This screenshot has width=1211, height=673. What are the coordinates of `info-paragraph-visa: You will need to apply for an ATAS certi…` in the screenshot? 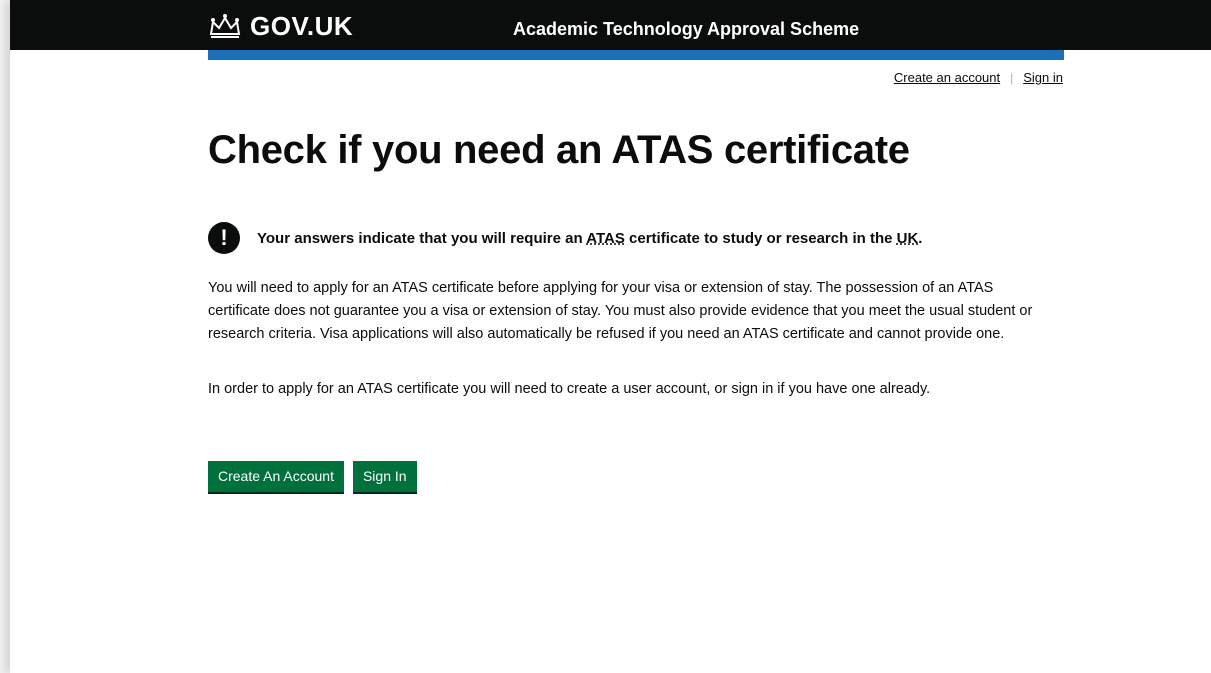 It's located at (620, 311).